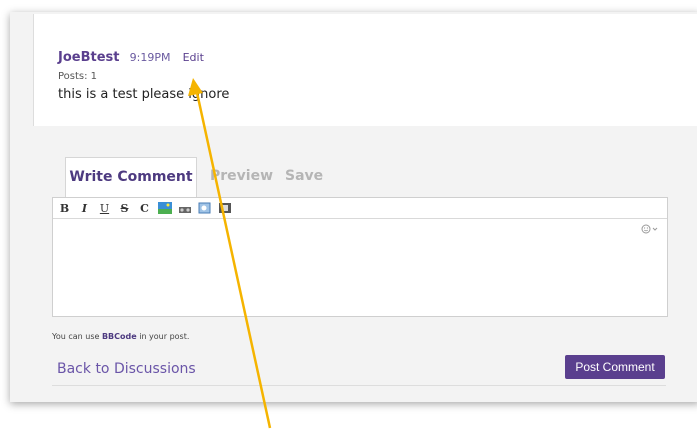 The height and width of the screenshot is (431, 697). I want to click on arrow-line, so click(233, 258).